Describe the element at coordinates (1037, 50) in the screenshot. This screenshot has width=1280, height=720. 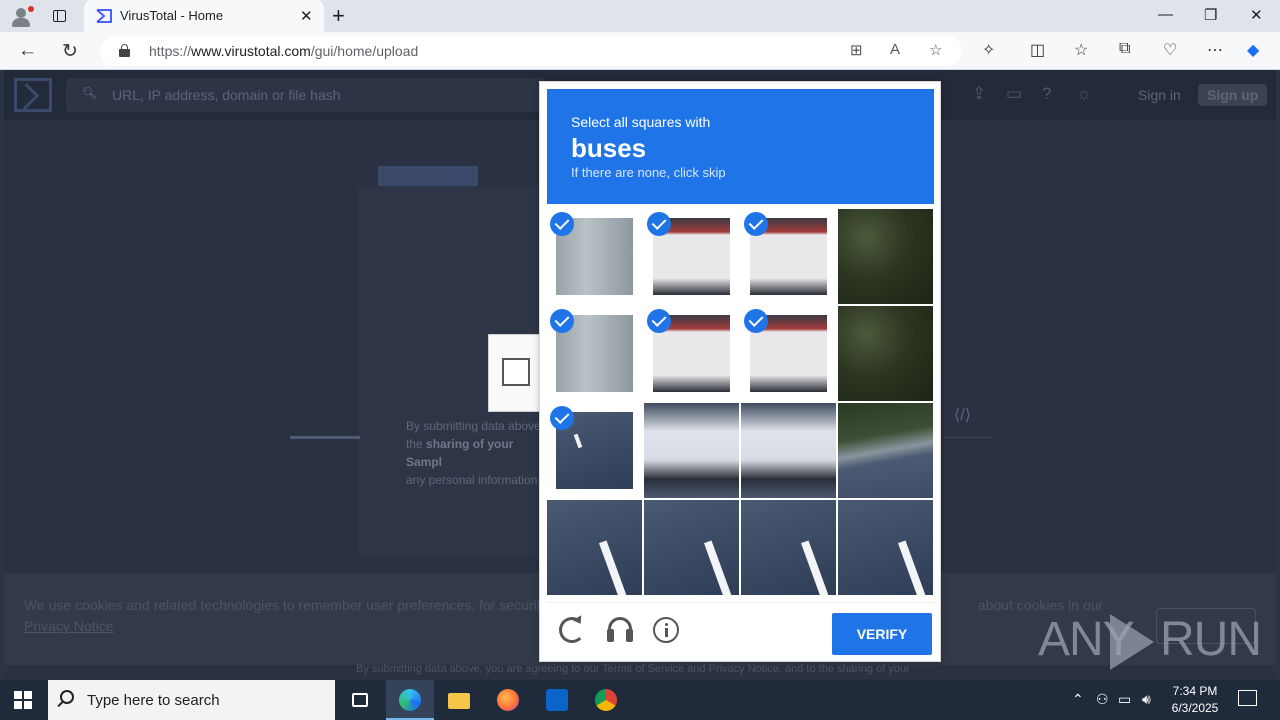
I see `split-screen-icon: ◫` at that location.